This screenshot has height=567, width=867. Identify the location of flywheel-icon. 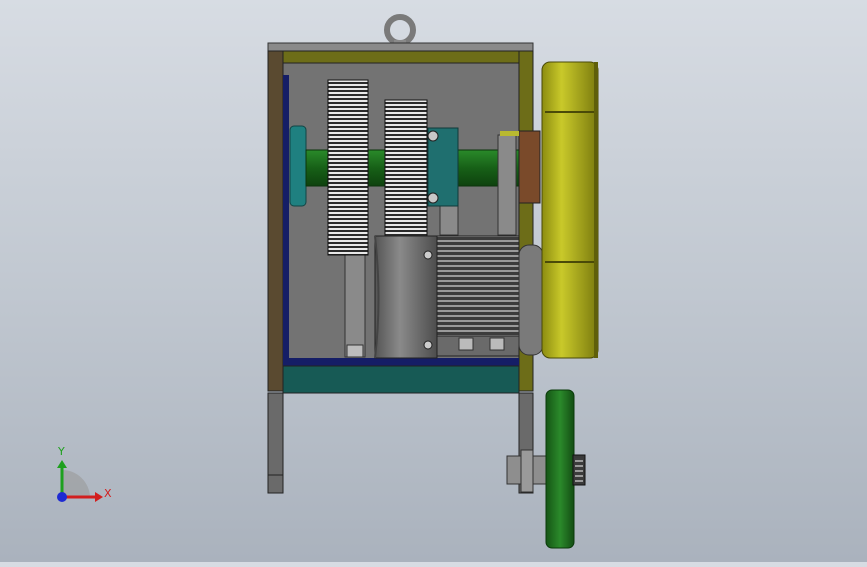
(570, 210).